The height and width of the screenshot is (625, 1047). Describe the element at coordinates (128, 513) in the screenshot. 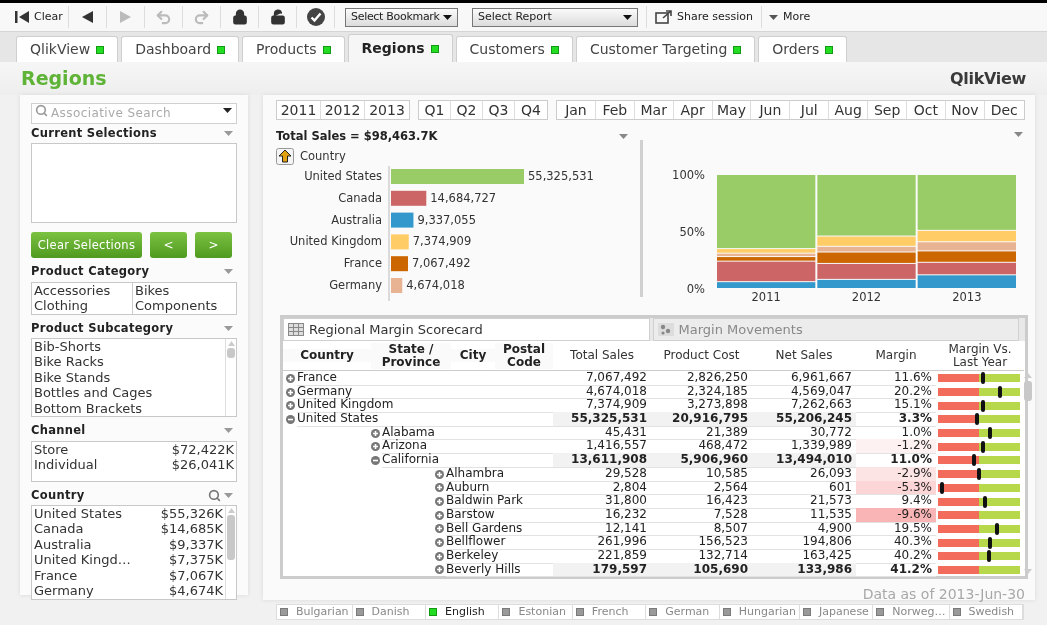

I see `list-item: United States $55,326K` at that location.